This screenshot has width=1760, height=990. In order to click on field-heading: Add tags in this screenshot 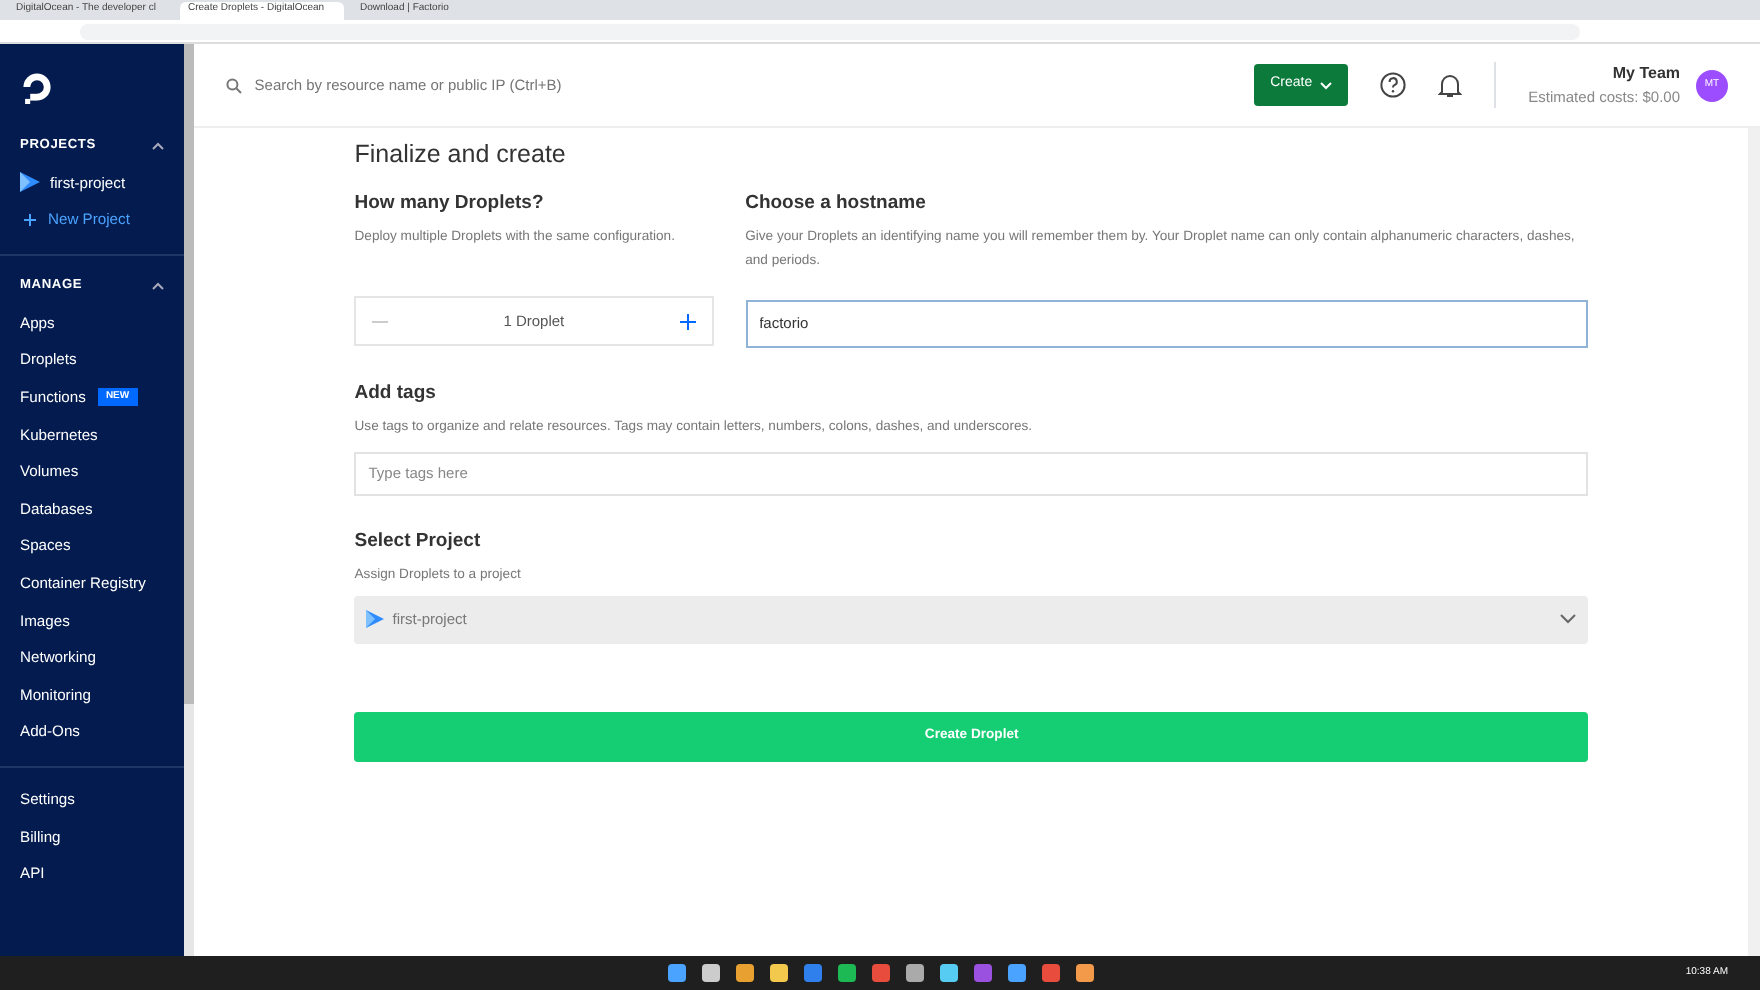, I will do `click(396, 393)`.